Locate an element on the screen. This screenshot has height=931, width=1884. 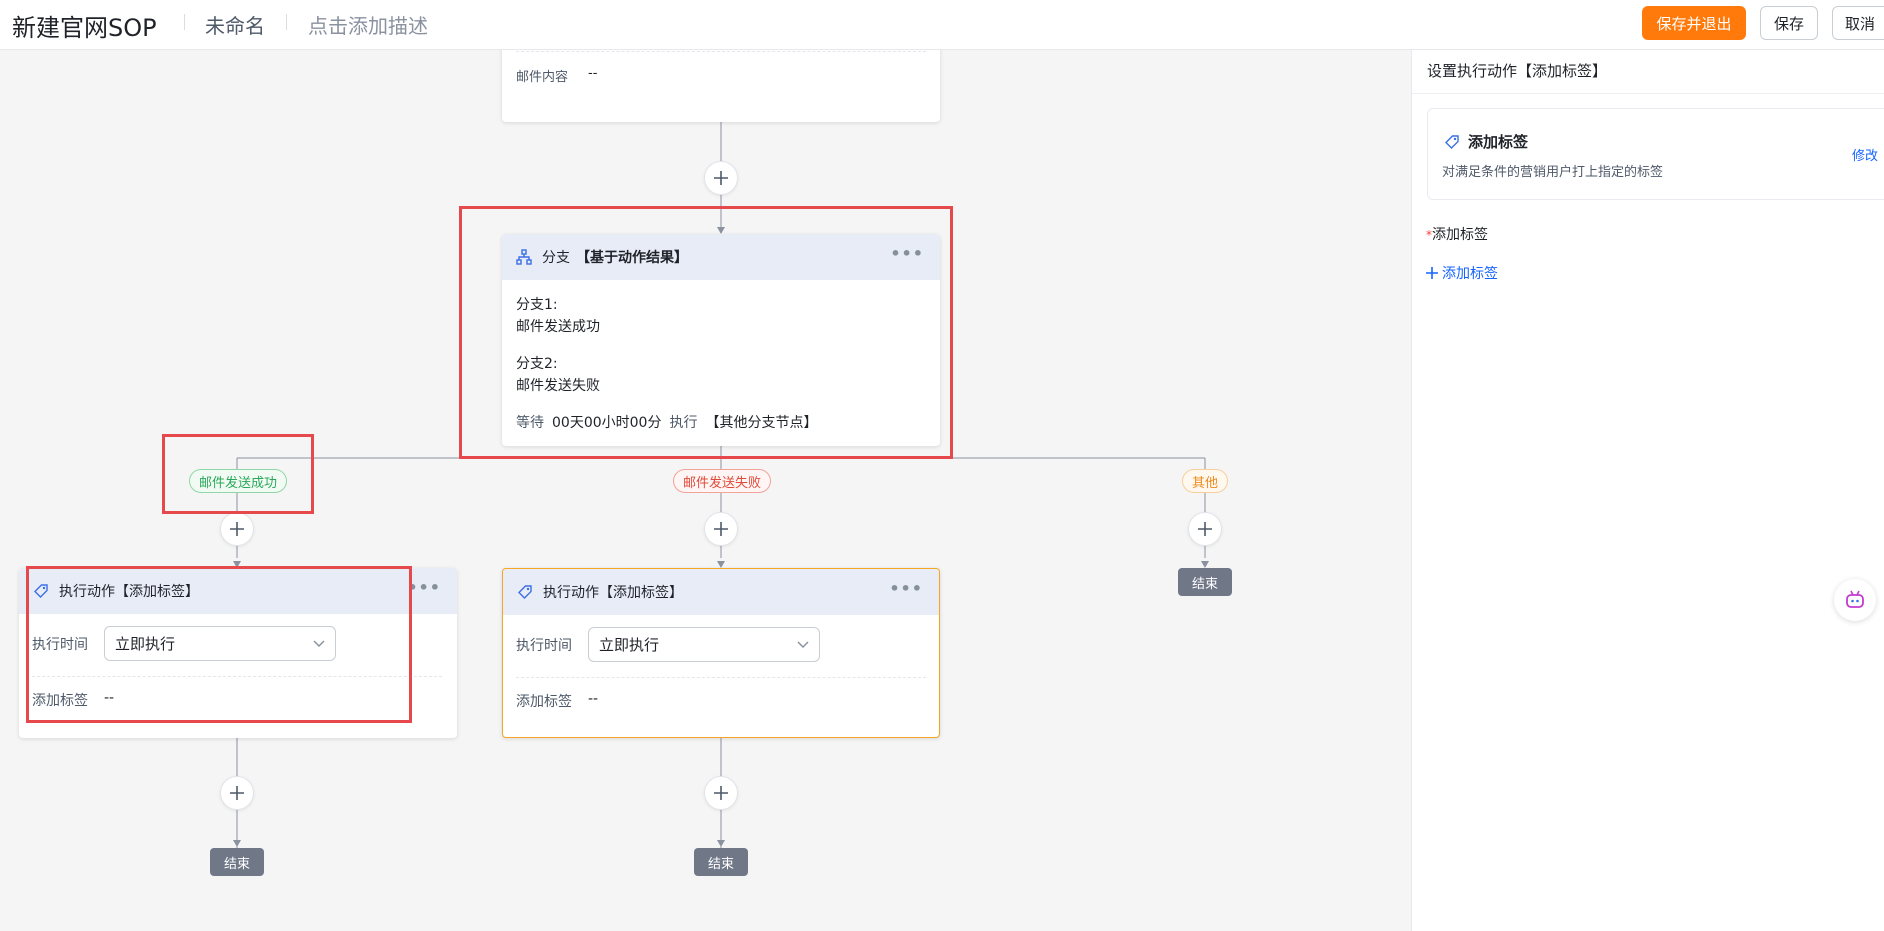
action-info-card: 添加标签 对满足条件的营销用户打上指定的标签 is located at coordinates (1655, 154).